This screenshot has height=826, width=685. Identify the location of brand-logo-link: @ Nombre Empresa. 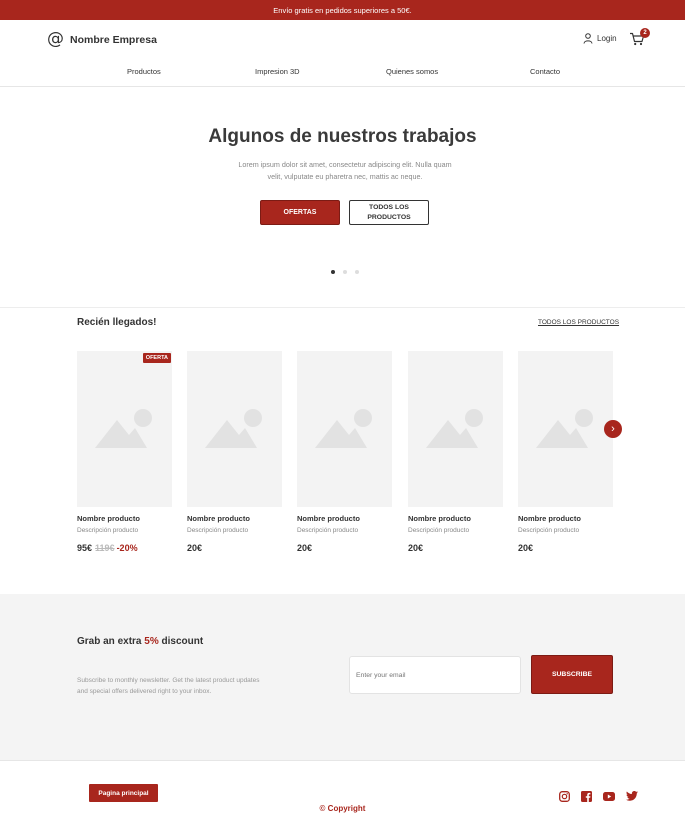
(102, 39).